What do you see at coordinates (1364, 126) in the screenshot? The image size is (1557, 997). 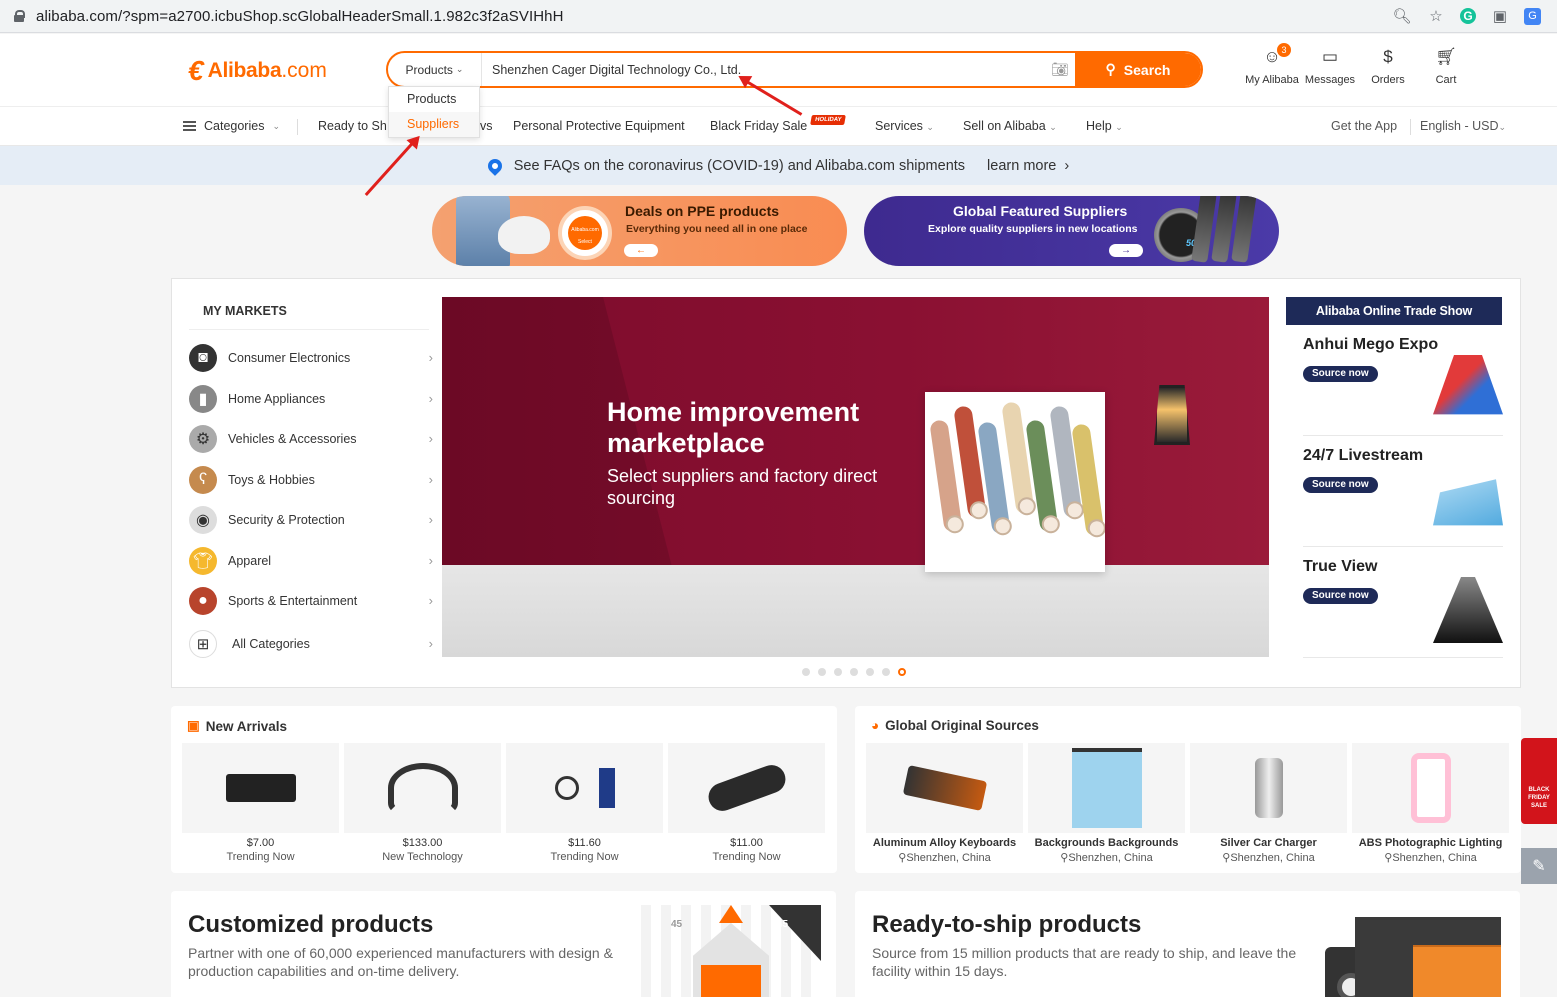 I see `get-app-link: Get the App` at bounding box center [1364, 126].